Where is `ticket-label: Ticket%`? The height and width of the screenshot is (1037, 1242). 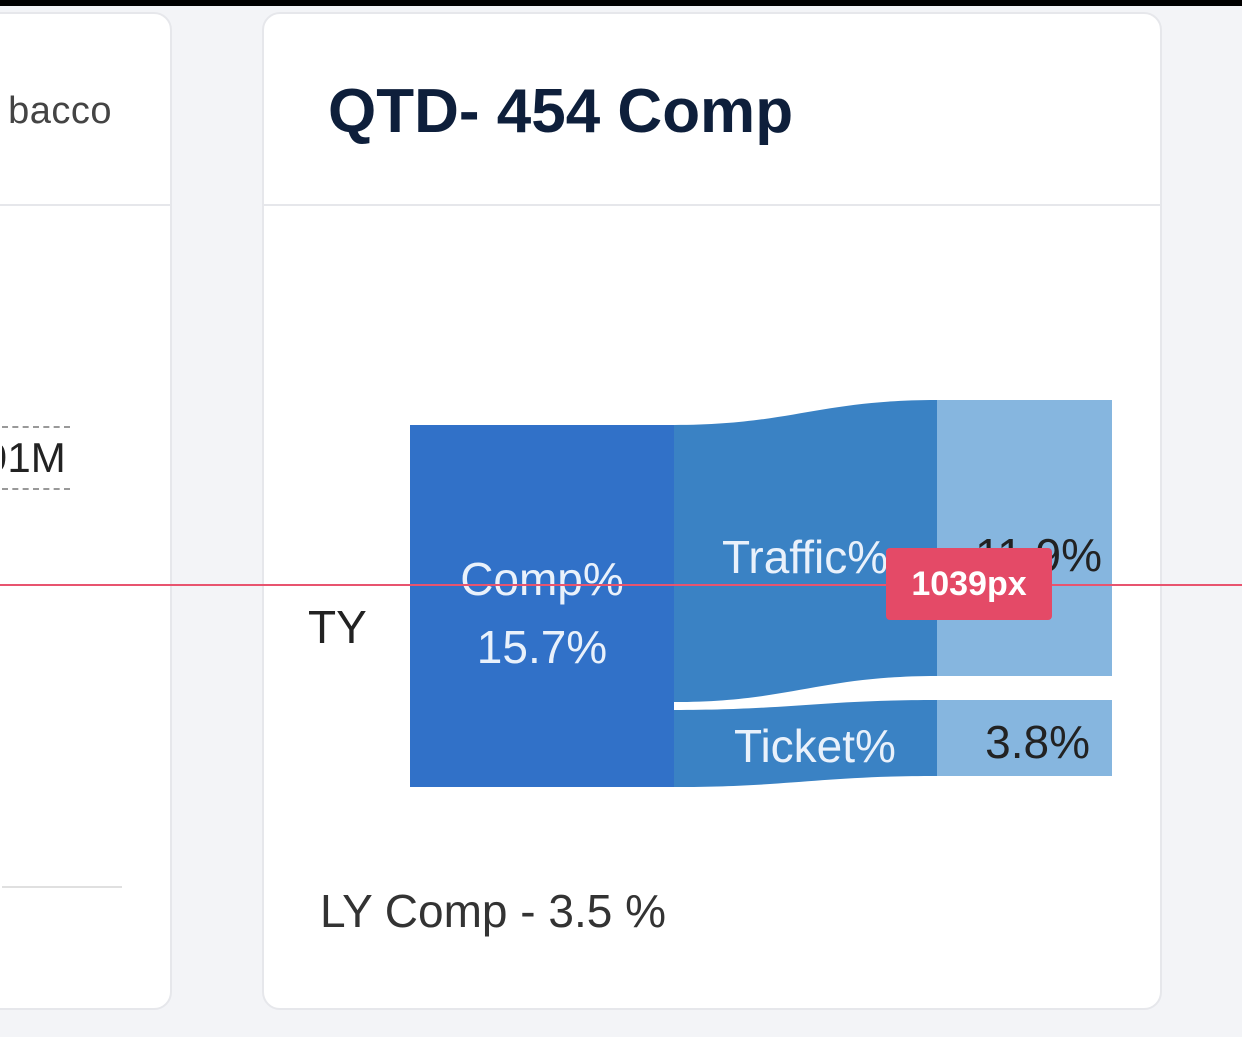 ticket-label: Ticket% is located at coordinates (815, 746).